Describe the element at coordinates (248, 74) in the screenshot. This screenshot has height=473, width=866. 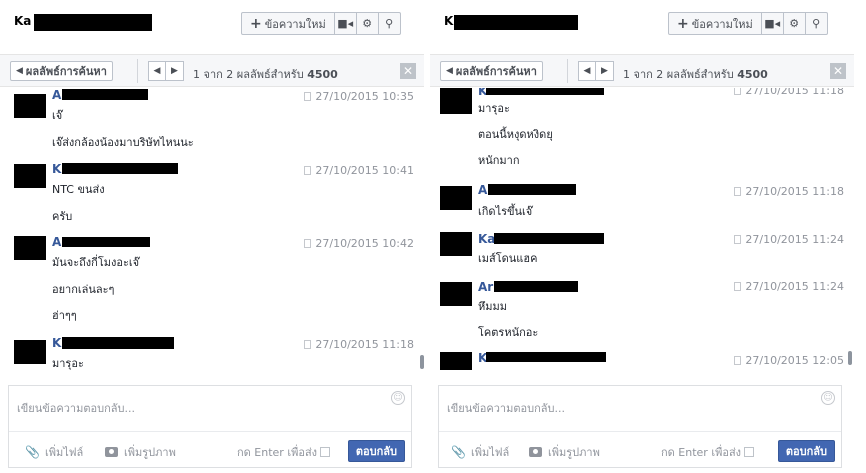
I see `result-count-prefix: 1 จาก 2 ผลลัพธ์สำหรับ` at that location.